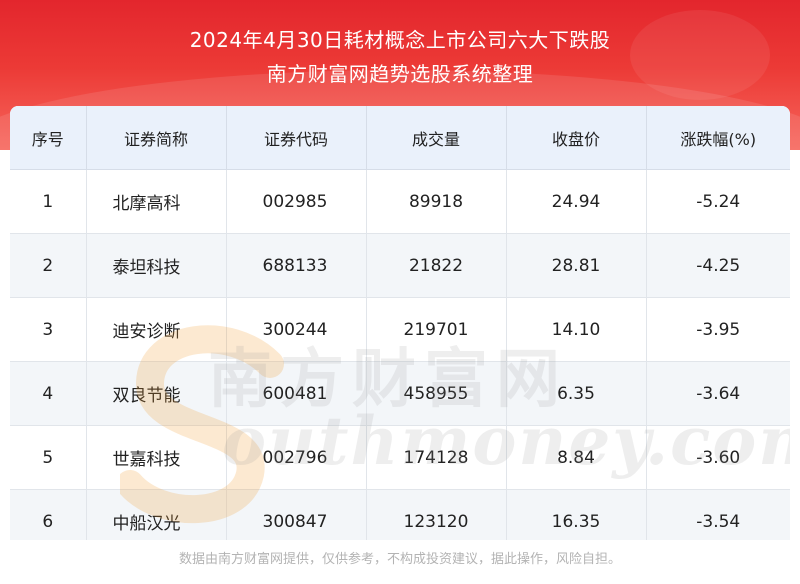 The image size is (800, 584). I want to click on cell-code: 002985, so click(296, 201).